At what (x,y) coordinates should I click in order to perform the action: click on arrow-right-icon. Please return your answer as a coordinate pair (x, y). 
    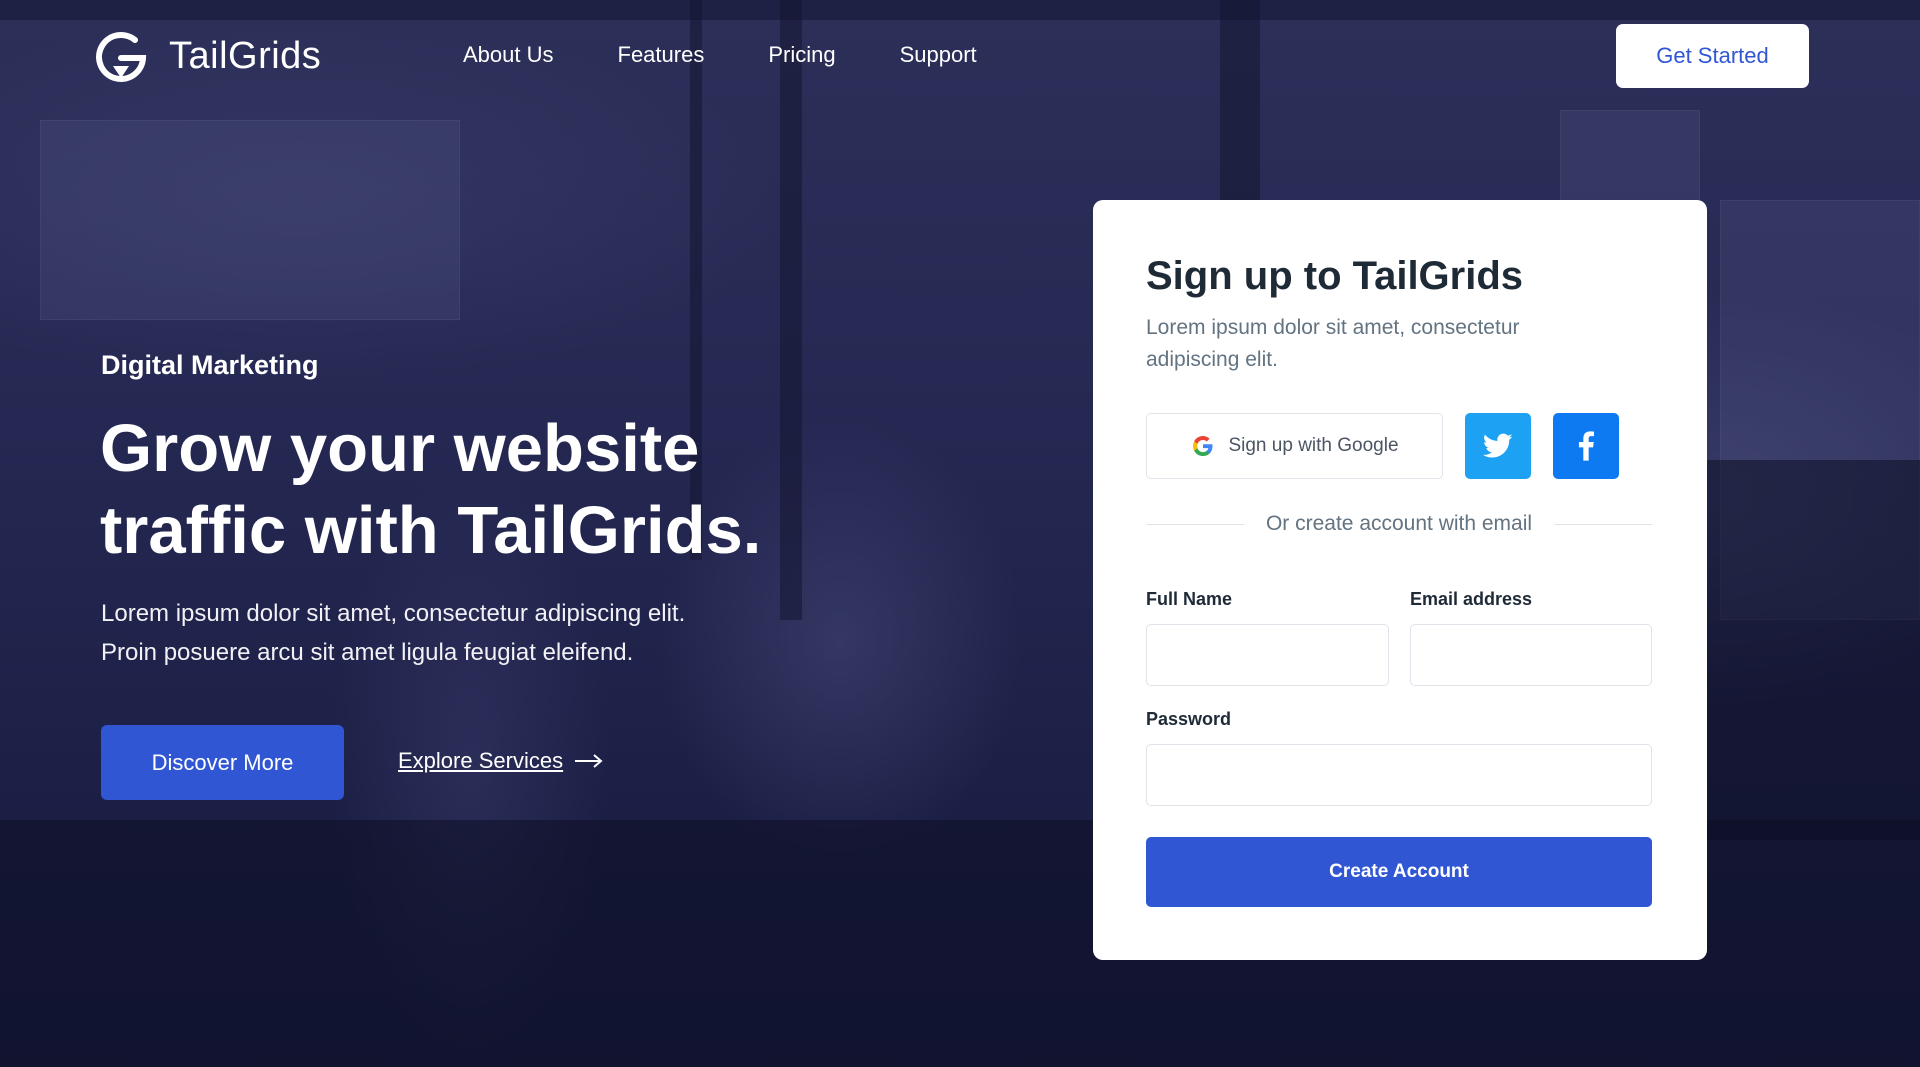
    Looking at the image, I should click on (589, 761).